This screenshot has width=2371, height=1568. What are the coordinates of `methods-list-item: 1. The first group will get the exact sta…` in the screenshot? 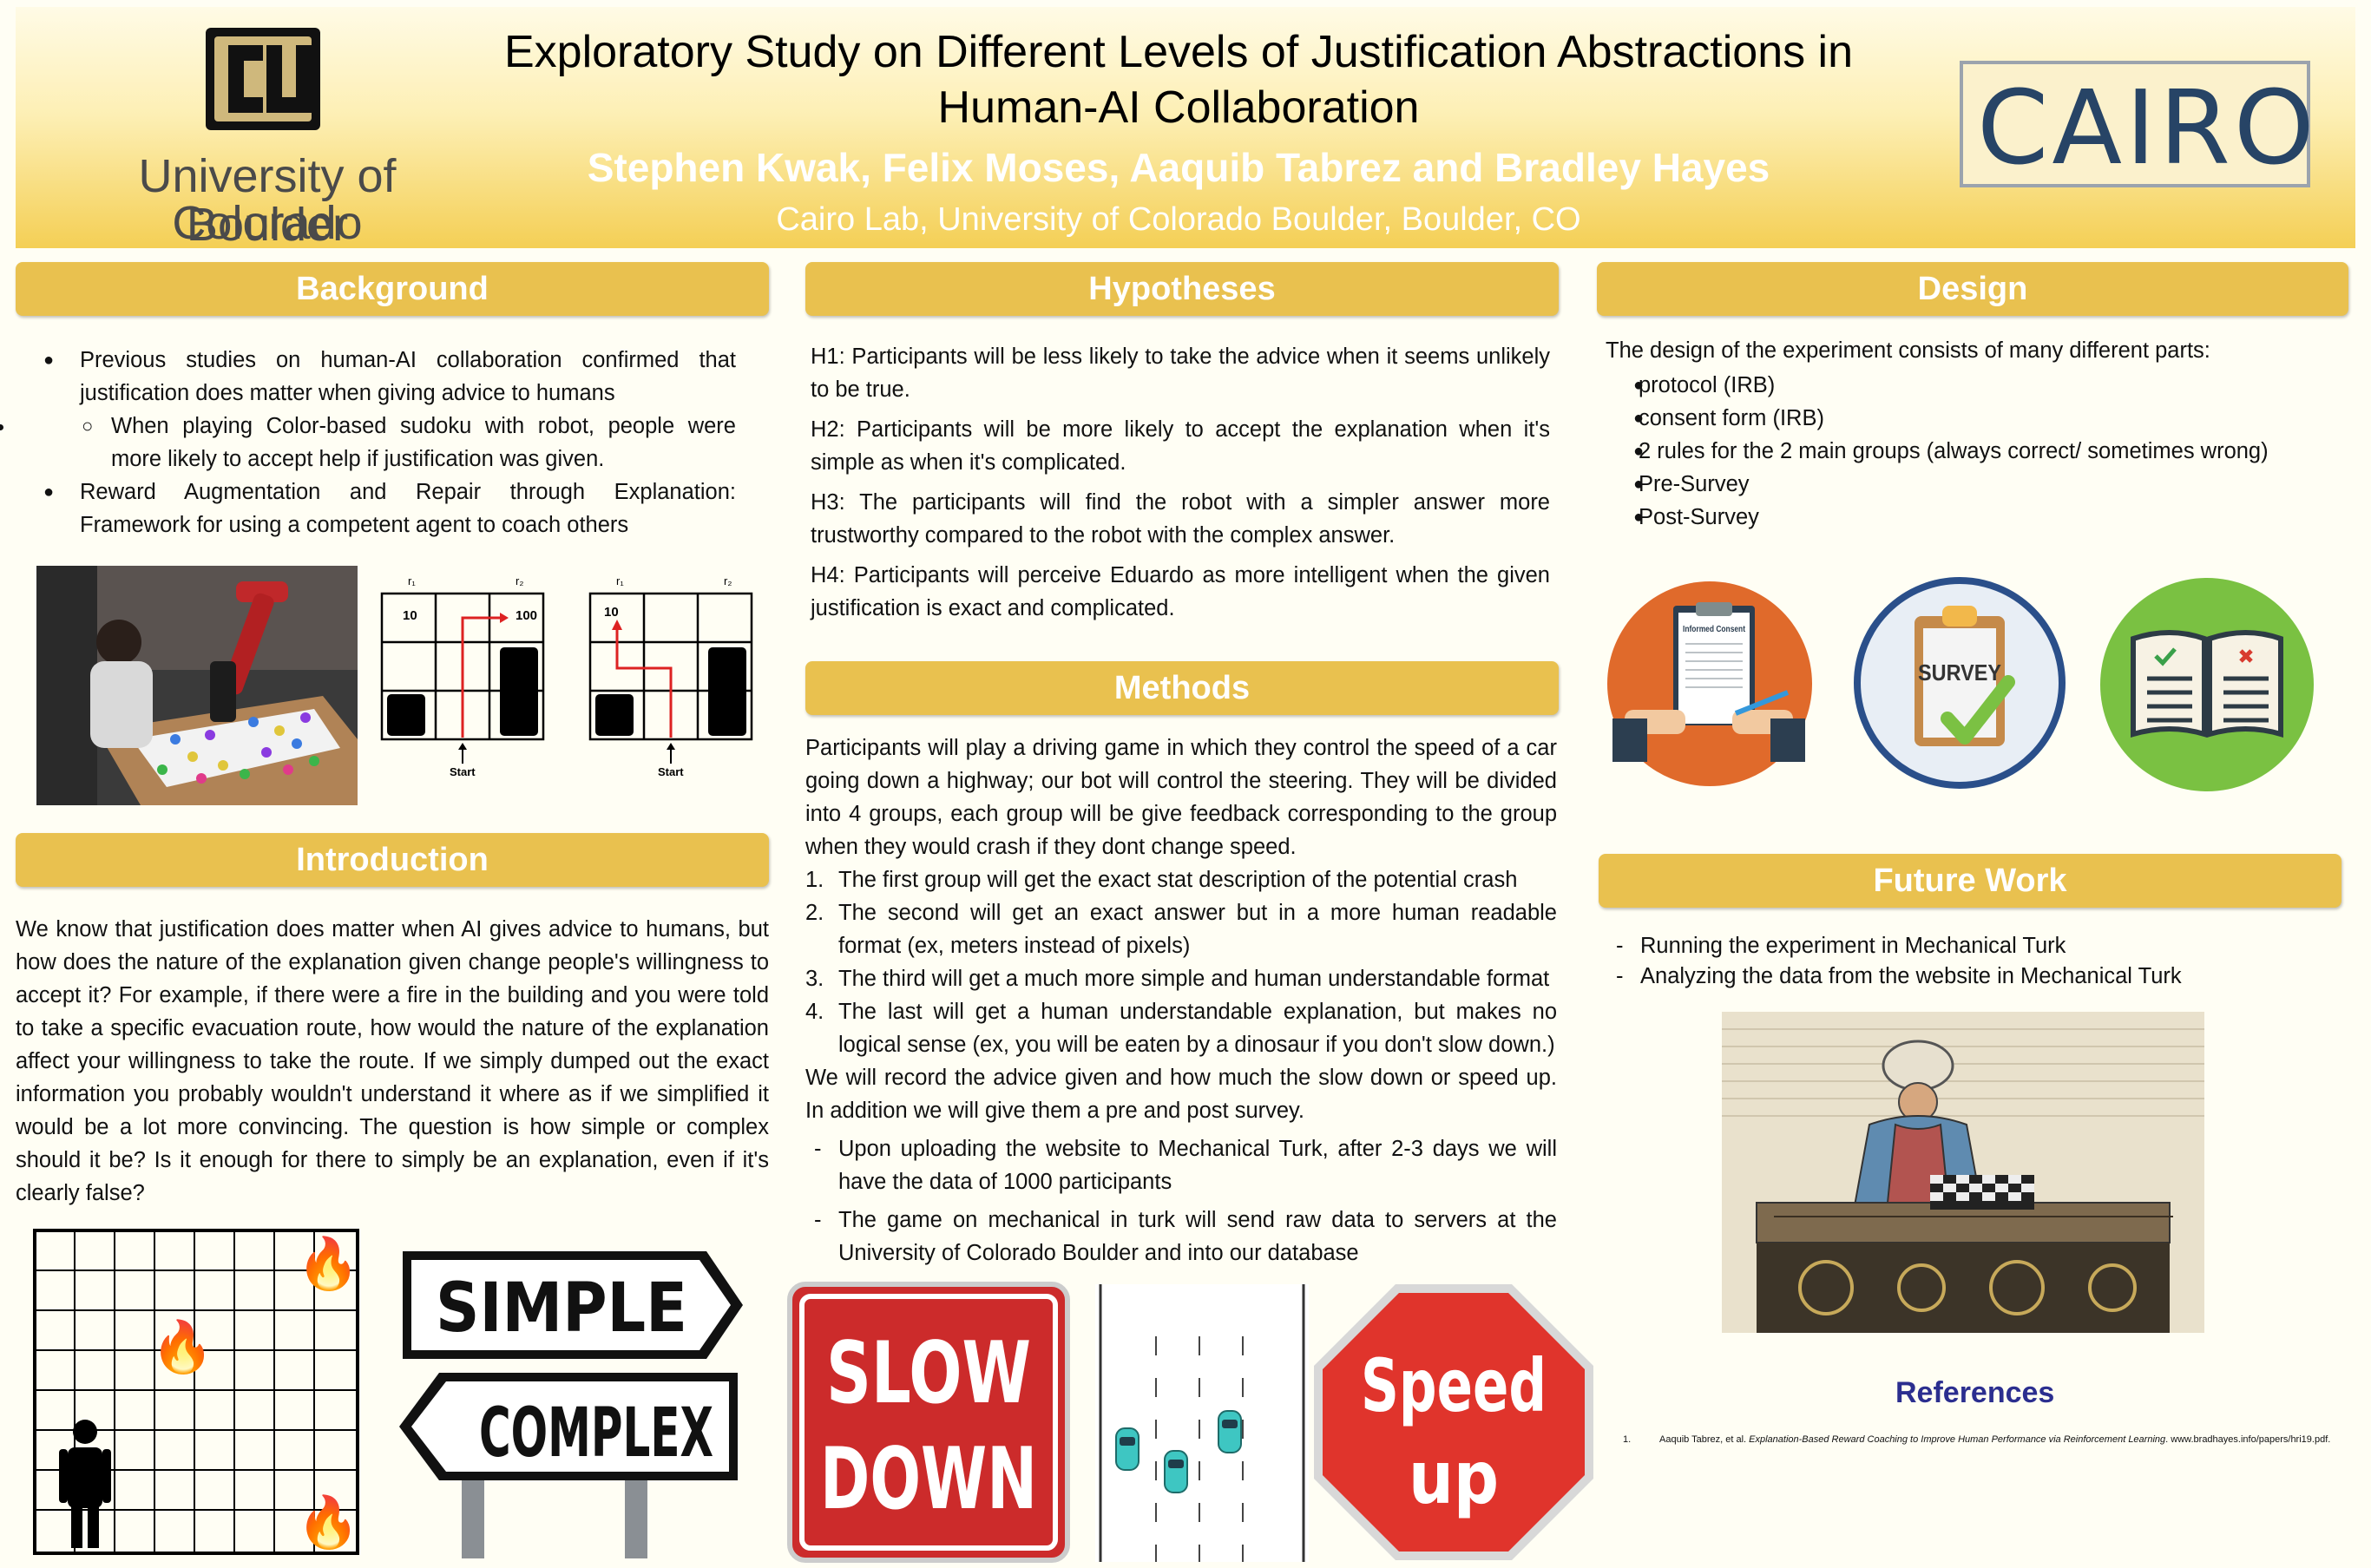 It's located at (1181, 879).